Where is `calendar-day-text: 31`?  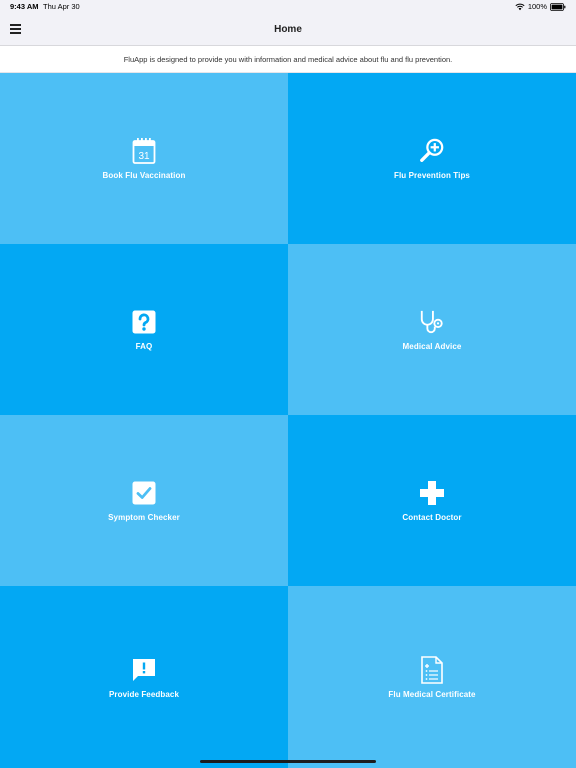
calendar-day-text: 31 is located at coordinates (144, 156).